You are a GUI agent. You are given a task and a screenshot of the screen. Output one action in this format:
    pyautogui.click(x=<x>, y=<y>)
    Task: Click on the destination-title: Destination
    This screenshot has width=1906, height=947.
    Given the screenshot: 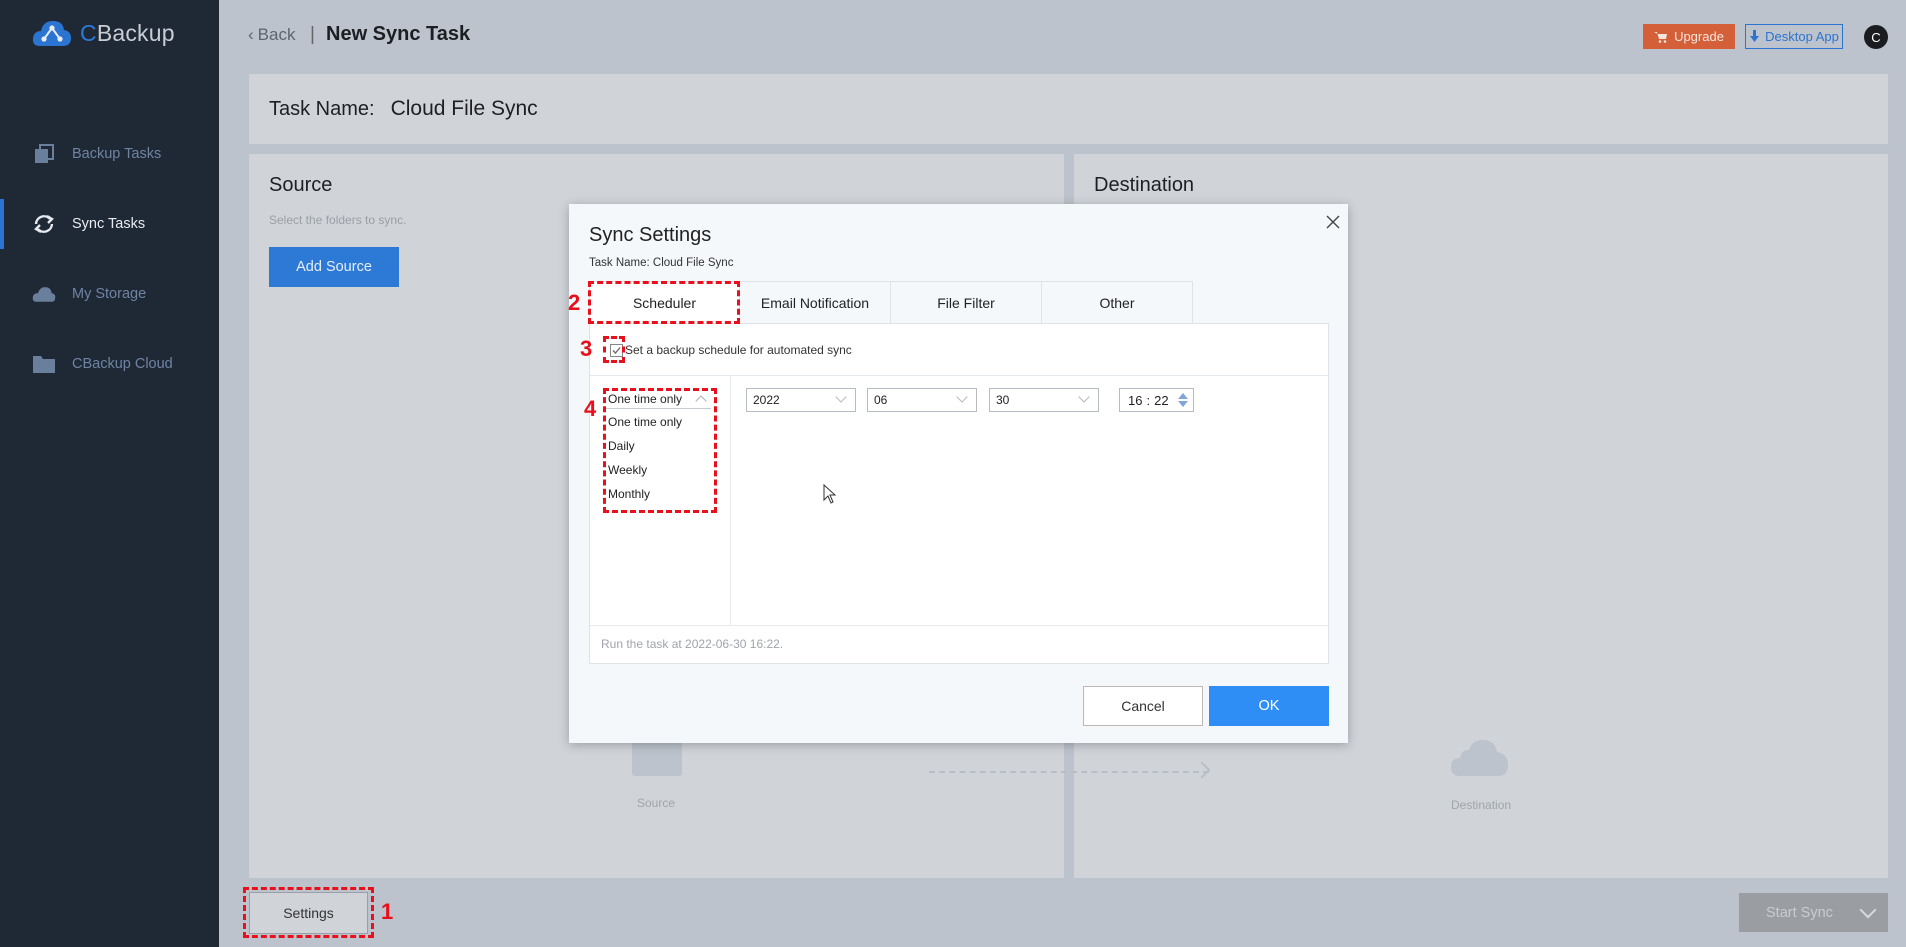 What is the action you would take?
    pyautogui.click(x=1144, y=185)
    